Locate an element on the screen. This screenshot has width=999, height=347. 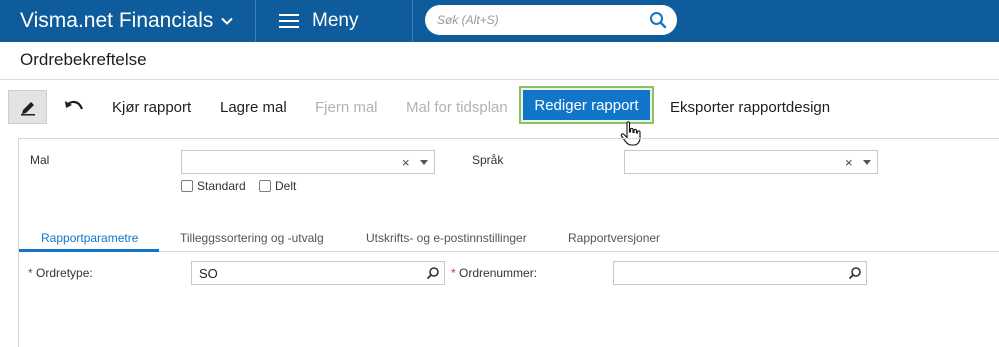
shared-checkbox: Delt is located at coordinates (277, 186).